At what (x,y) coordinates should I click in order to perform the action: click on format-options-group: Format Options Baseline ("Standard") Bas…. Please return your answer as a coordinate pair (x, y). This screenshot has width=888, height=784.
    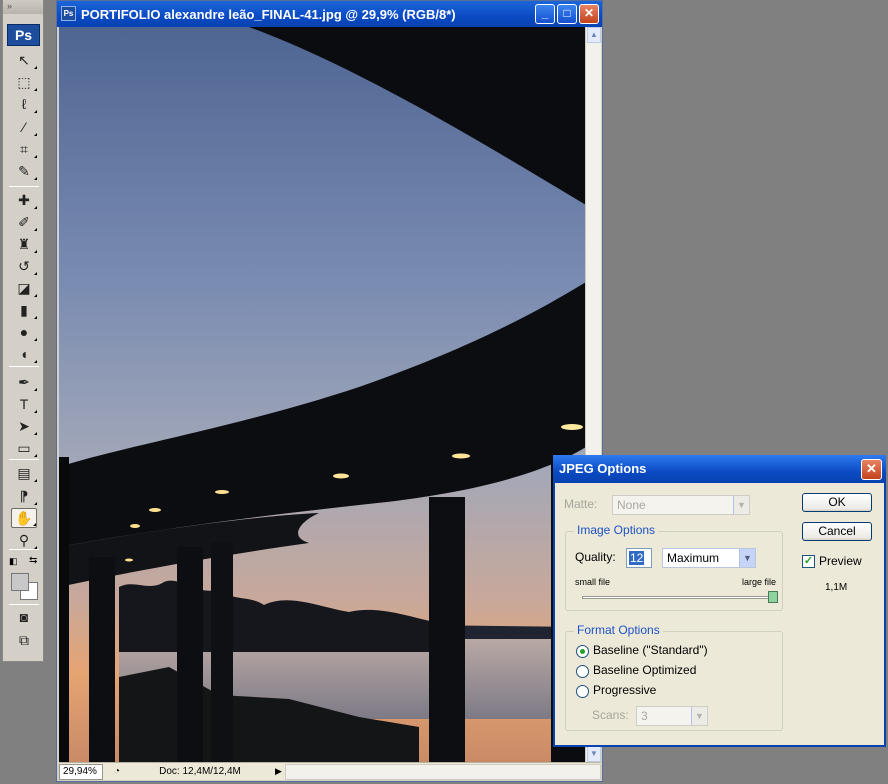
    Looking at the image, I should click on (674, 677).